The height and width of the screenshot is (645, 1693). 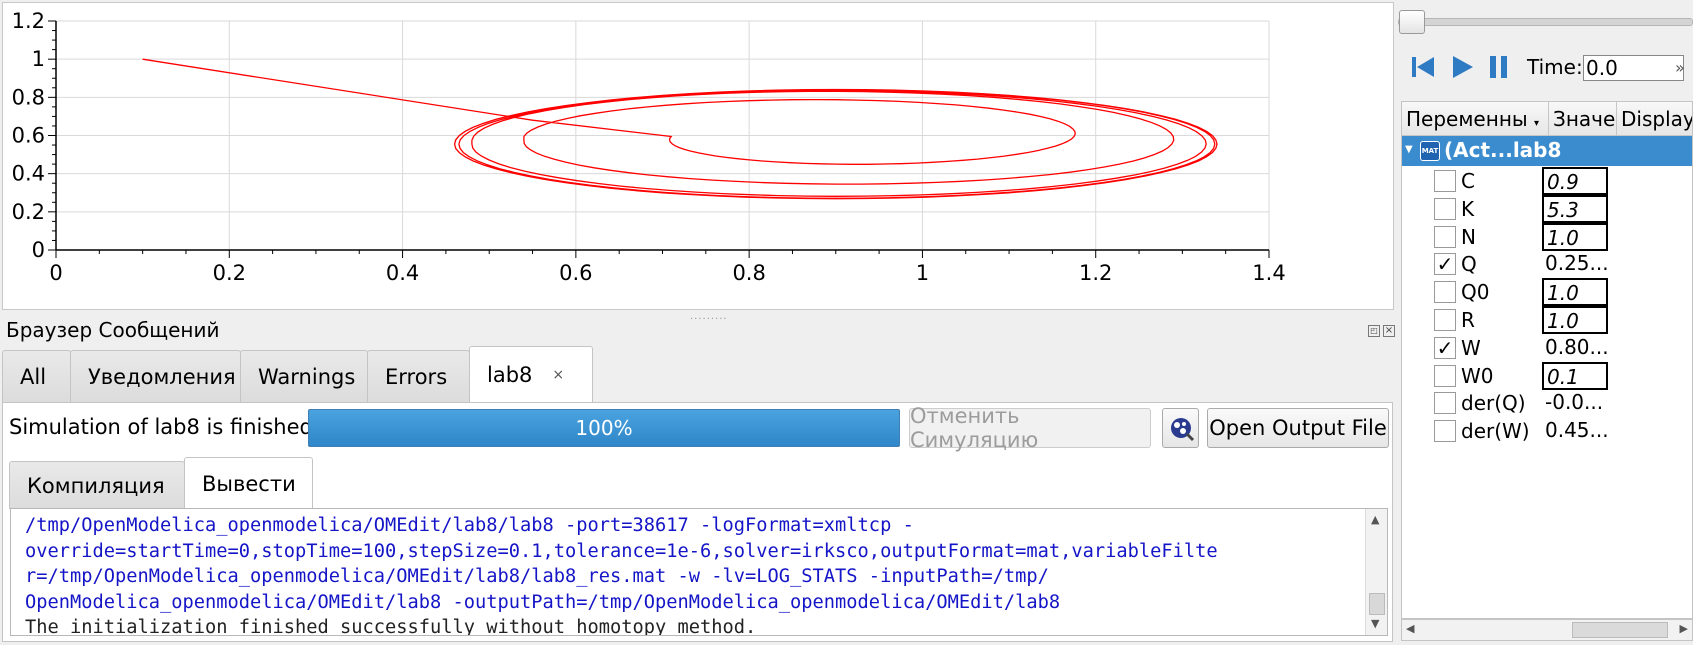 I want to click on output-subtabs: Компиляция Вывести, so click(x=161, y=483).